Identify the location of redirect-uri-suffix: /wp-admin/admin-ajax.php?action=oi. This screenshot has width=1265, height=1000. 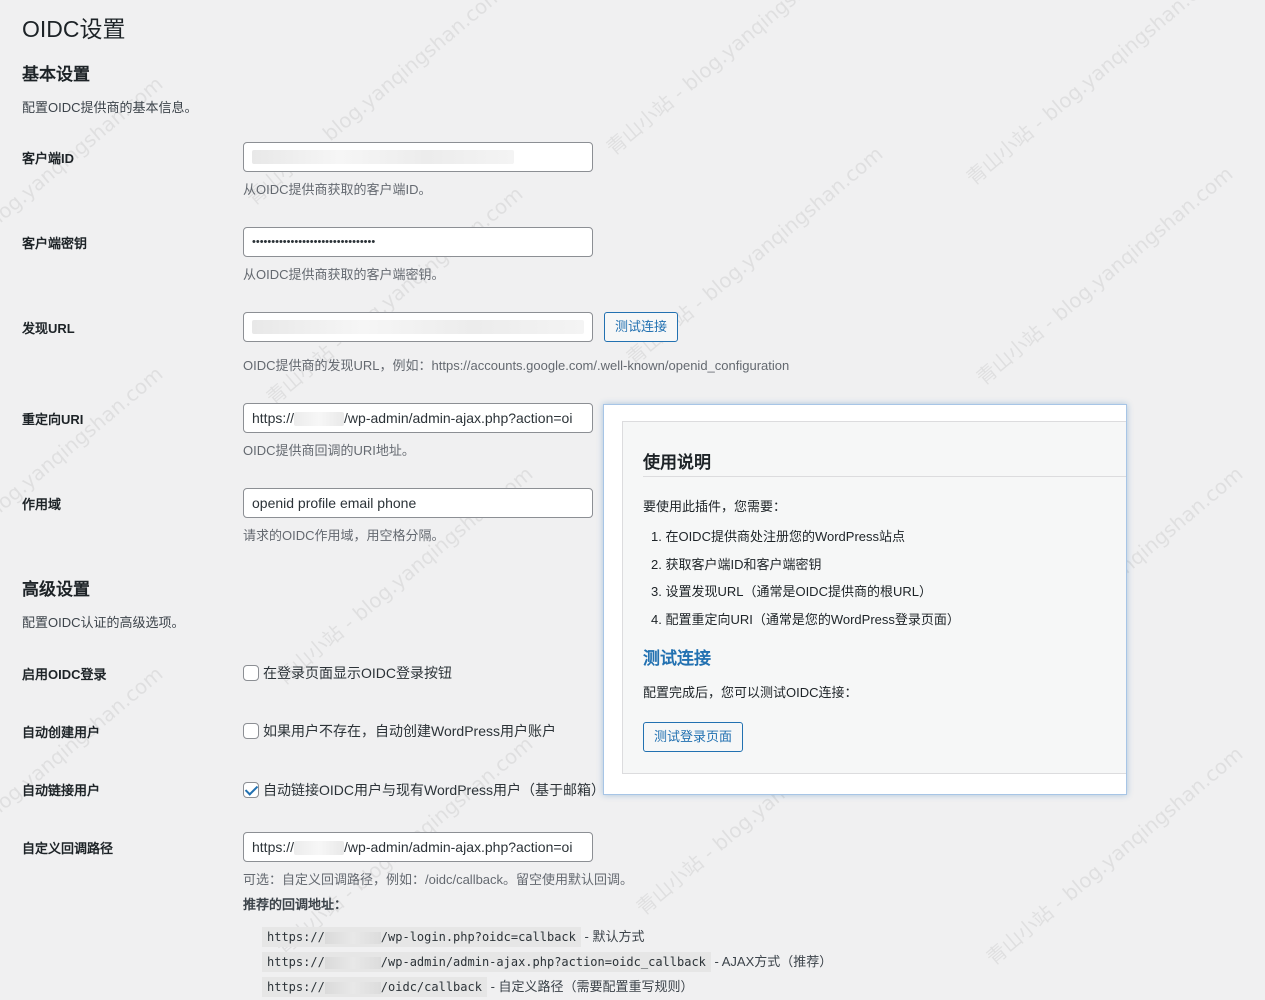
(458, 418).